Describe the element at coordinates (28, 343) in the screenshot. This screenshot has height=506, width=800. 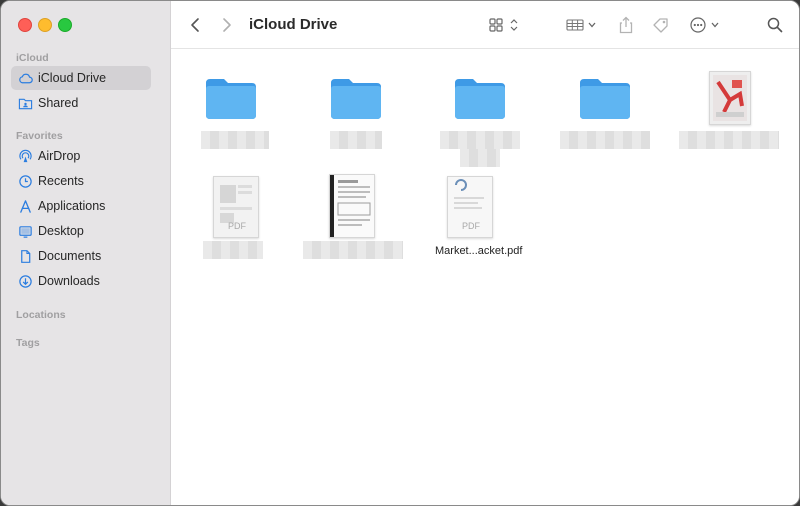
I see `section-title-tags: Tags` at that location.